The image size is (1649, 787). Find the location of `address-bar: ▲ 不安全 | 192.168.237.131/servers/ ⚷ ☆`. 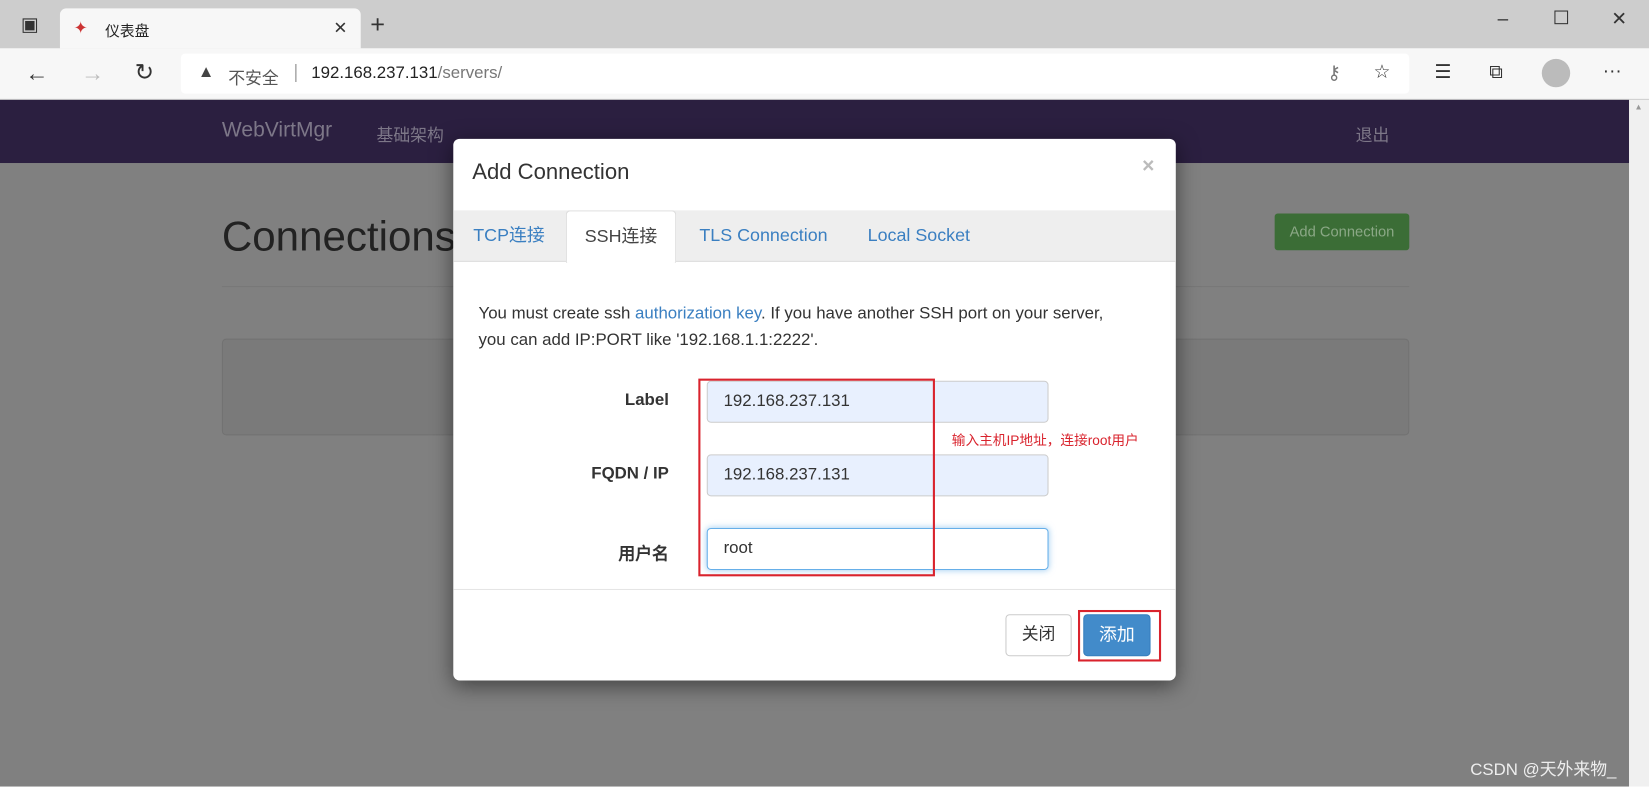

address-bar: ▲ 不安全 | 192.168.237.131/servers/ ⚷ ☆ is located at coordinates (795, 73).